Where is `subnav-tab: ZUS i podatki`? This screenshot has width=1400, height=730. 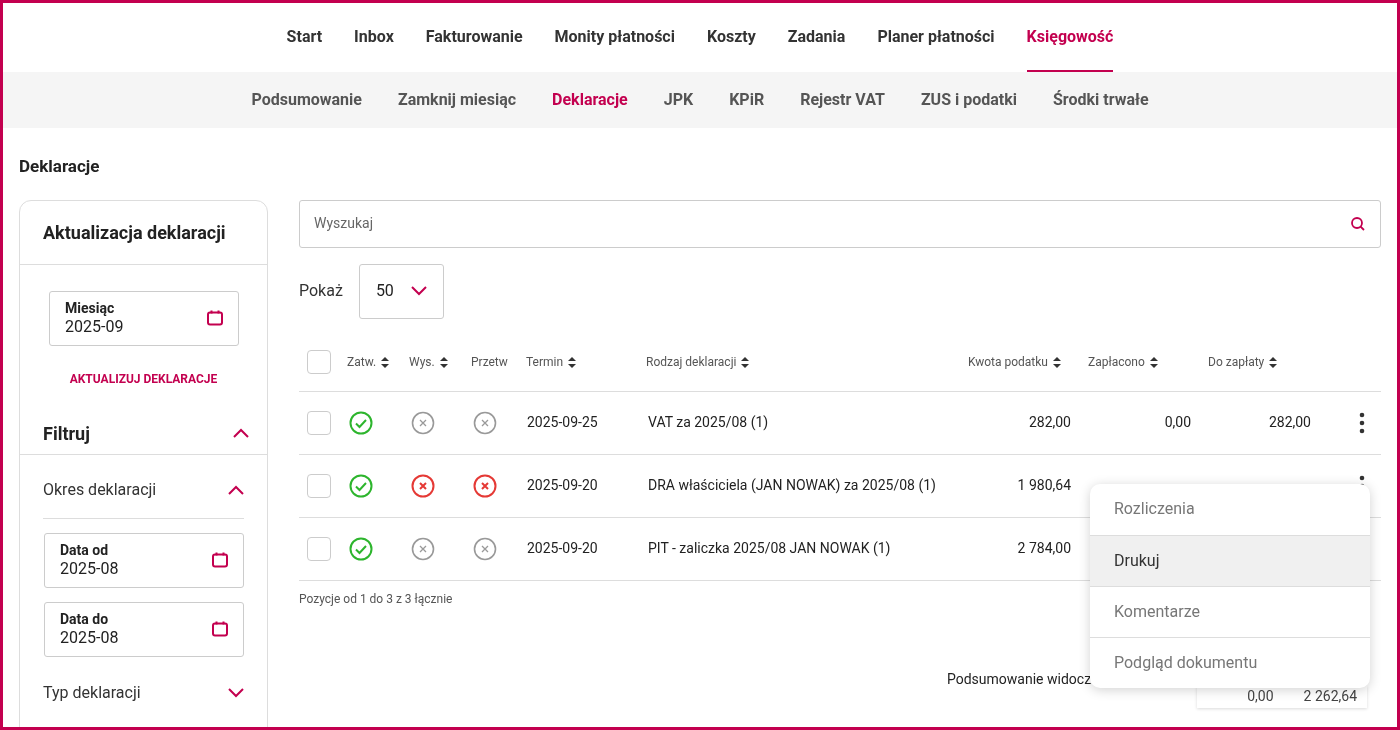
subnav-tab: ZUS i podatki is located at coordinates (968, 100).